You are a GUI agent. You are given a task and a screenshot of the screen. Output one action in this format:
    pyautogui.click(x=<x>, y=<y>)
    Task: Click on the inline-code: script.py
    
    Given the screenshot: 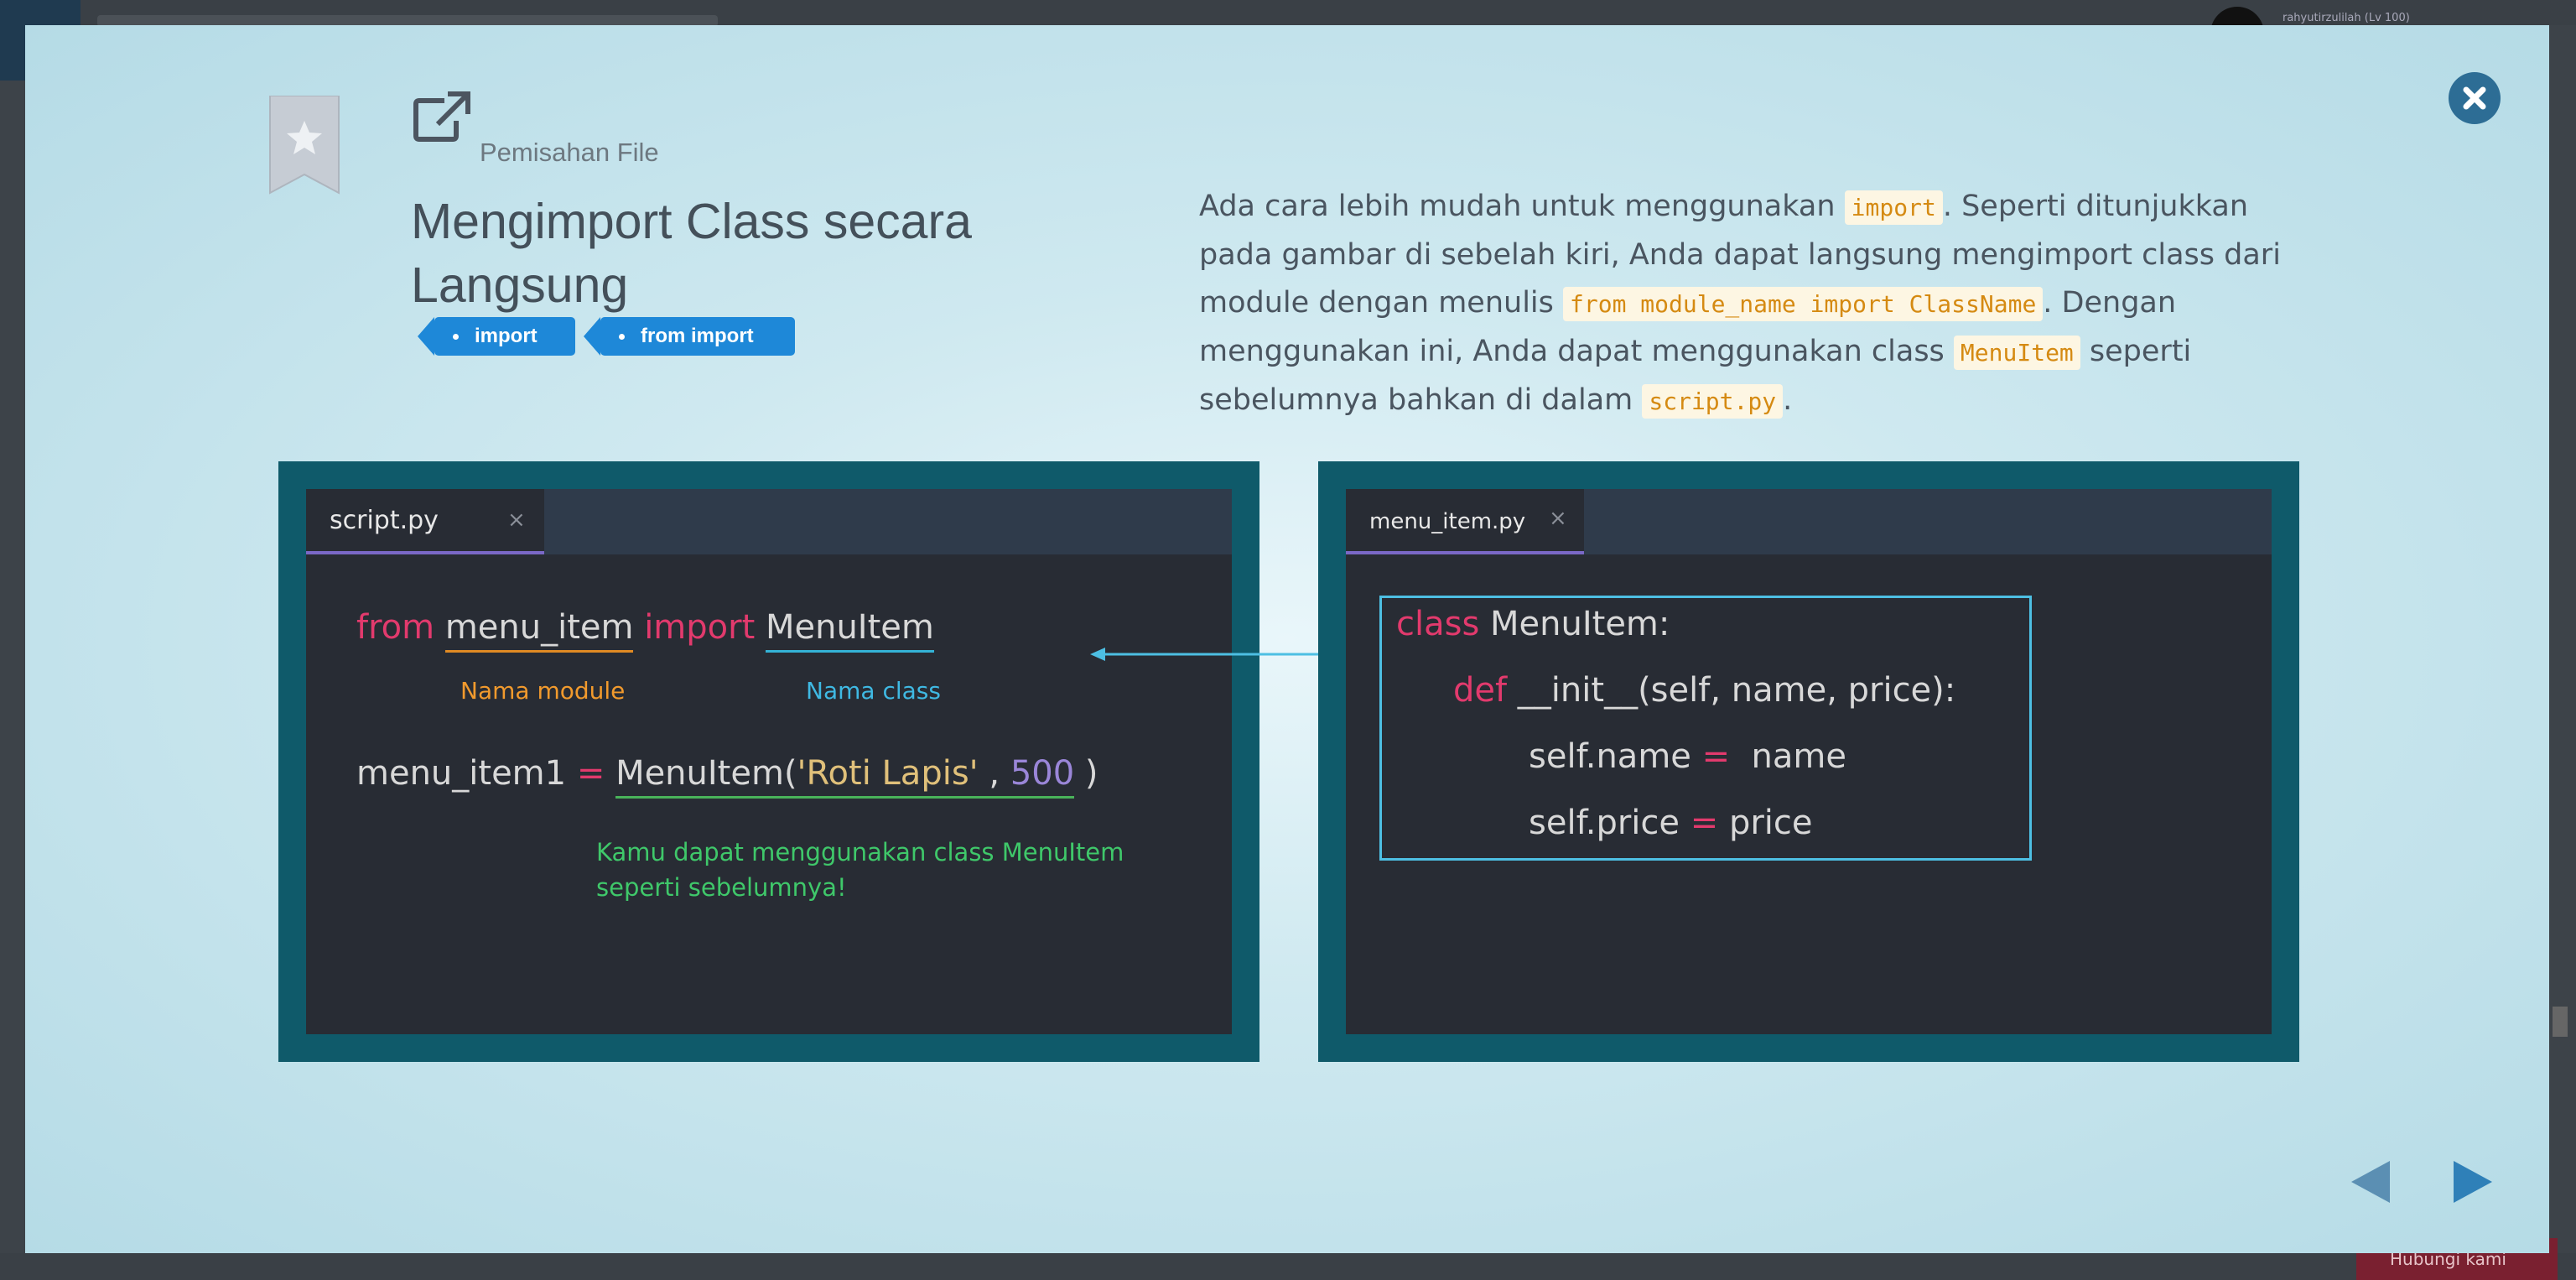 What is the action you would take?
    pyautogui.click(x=1713, y=401)
    